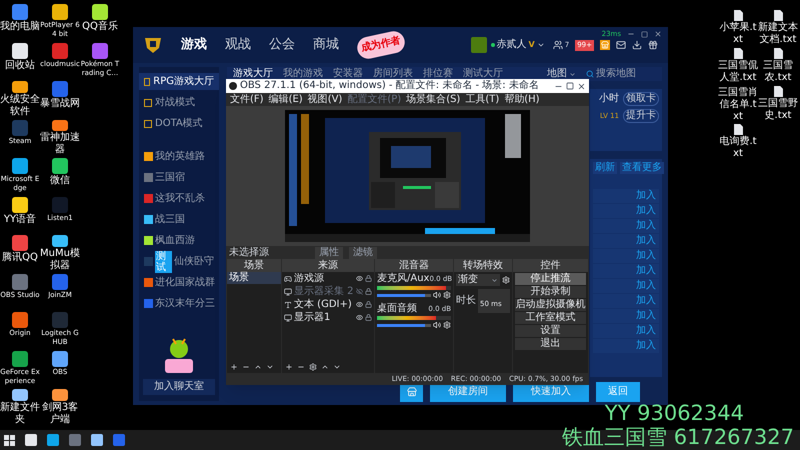 The height and width of the screenshot is (450, 800). I want to click on avatar-icon, so click(478, 45).